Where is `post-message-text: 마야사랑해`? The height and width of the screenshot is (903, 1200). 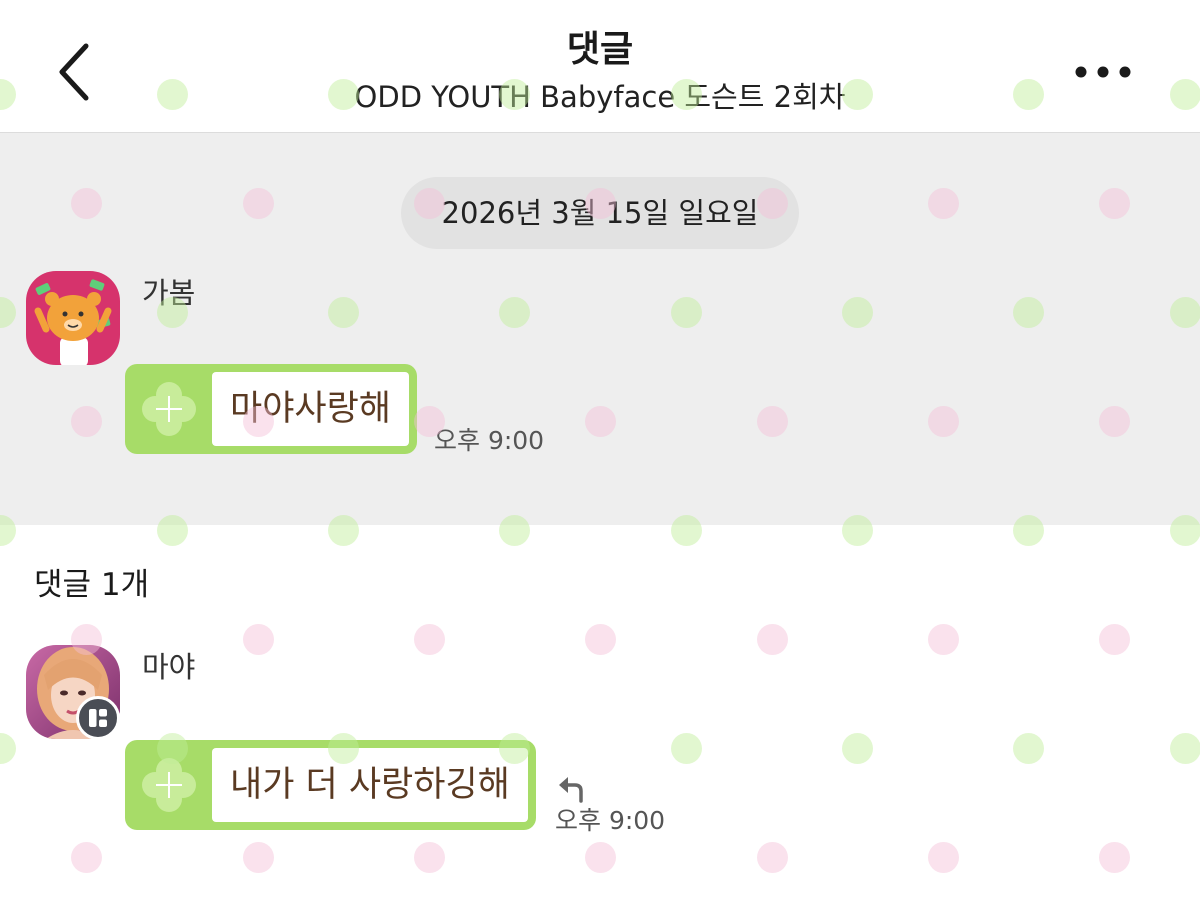
post-message-text: 마야사랑해 is located at coordinates (311, 409).